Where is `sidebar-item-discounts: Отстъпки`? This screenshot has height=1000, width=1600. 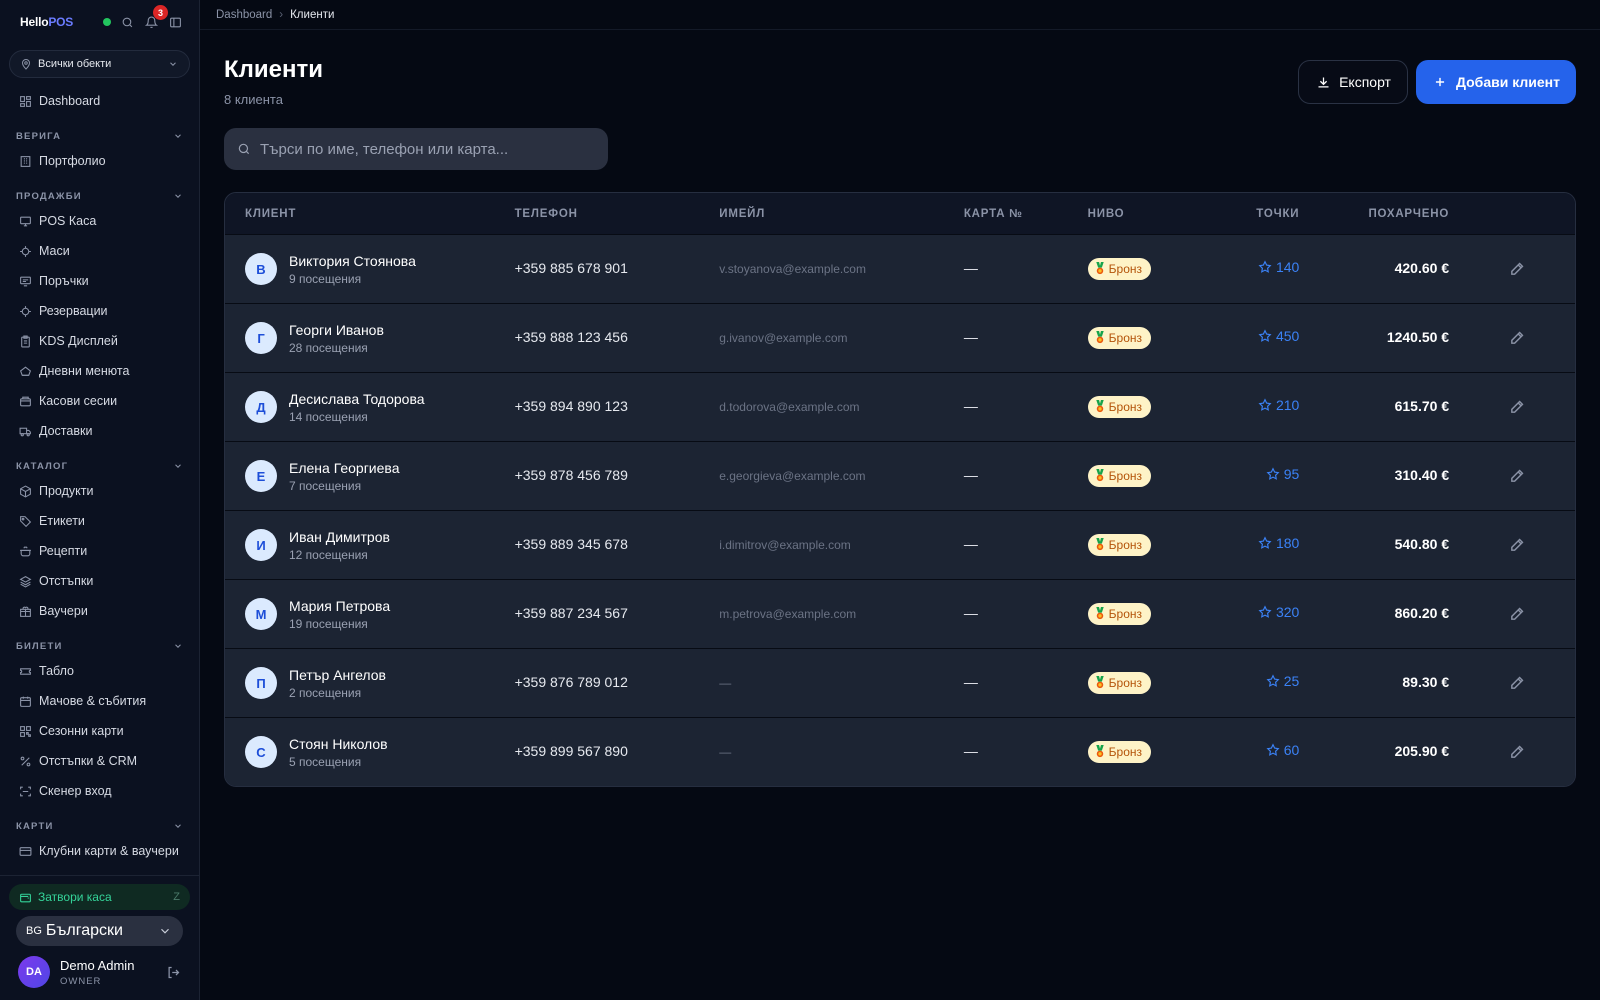
sidebar-item-discounts: Отстъпки is located at coordinates (99, 581).